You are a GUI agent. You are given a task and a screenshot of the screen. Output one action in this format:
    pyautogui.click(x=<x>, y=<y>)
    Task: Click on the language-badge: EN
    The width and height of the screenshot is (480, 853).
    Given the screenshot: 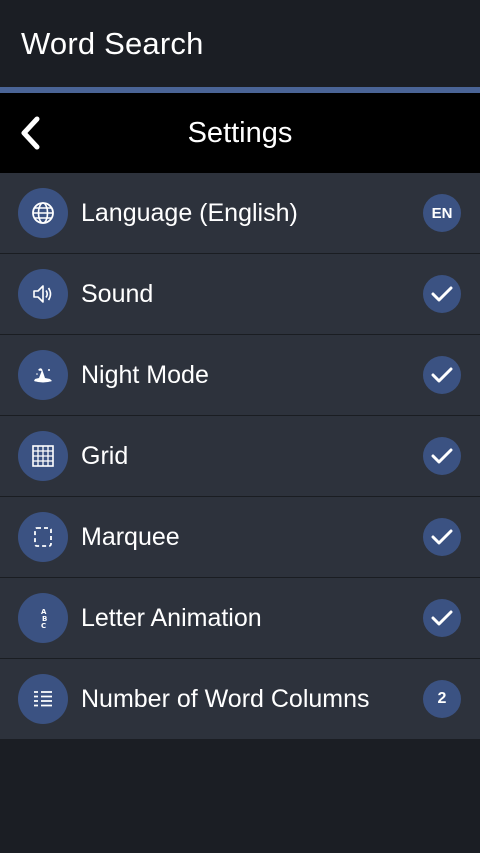 What is the action you would take?
    pyautogui.click(x=442, y=213)
    